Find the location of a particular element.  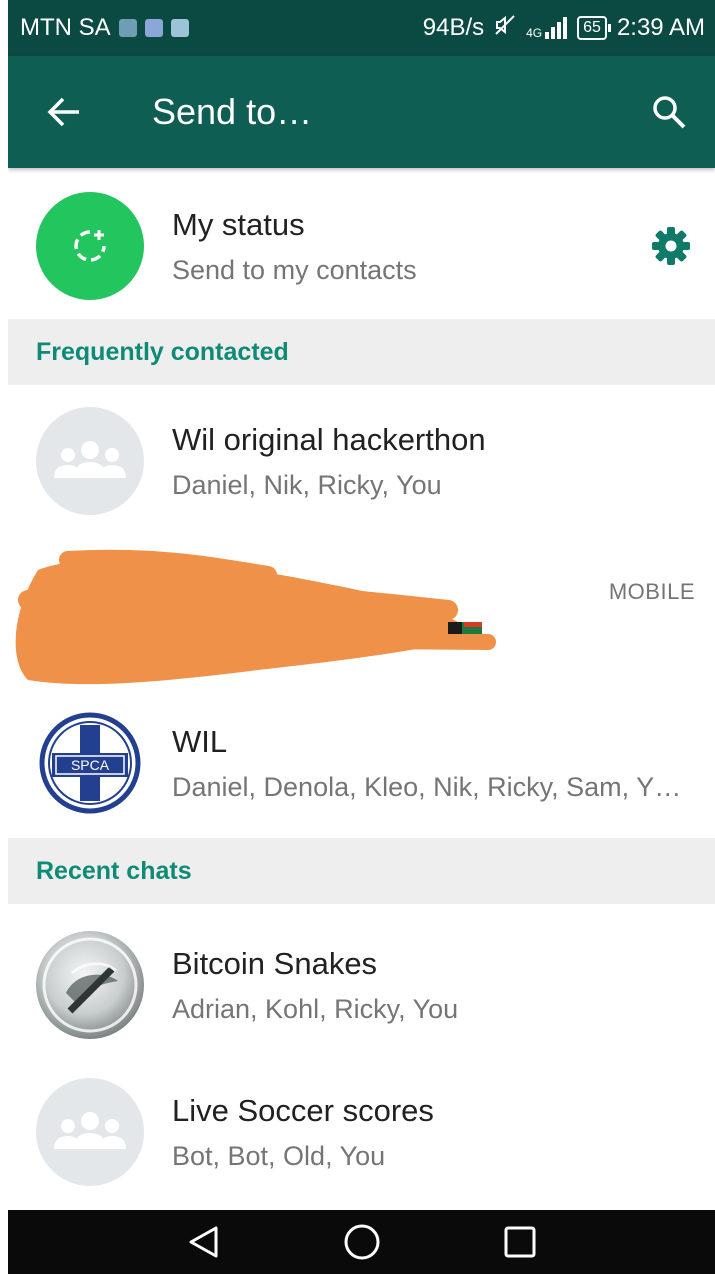

gear-icon is located at coordinates (671, 246).